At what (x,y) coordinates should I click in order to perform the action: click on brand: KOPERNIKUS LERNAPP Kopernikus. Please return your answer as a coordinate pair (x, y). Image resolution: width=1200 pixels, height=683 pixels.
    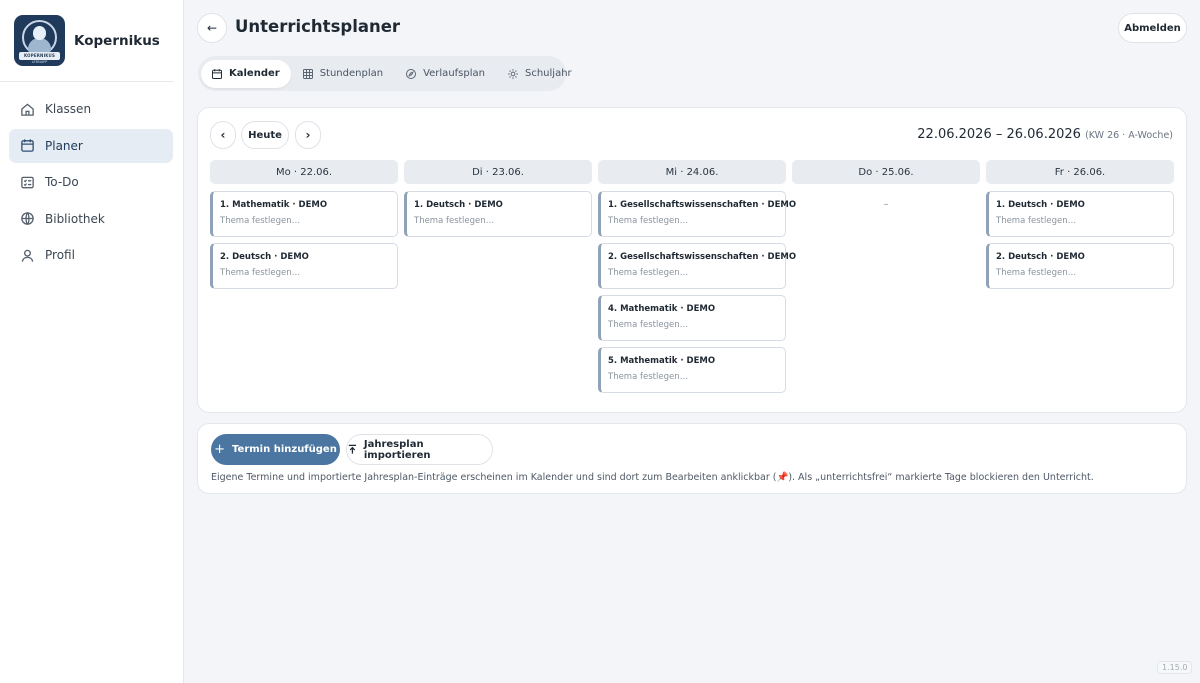
    Looking at the image, I should click on (87, 41).